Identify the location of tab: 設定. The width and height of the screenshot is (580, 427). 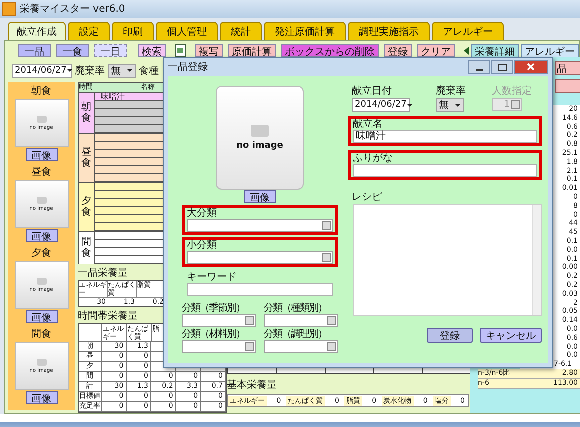
(89, 31).